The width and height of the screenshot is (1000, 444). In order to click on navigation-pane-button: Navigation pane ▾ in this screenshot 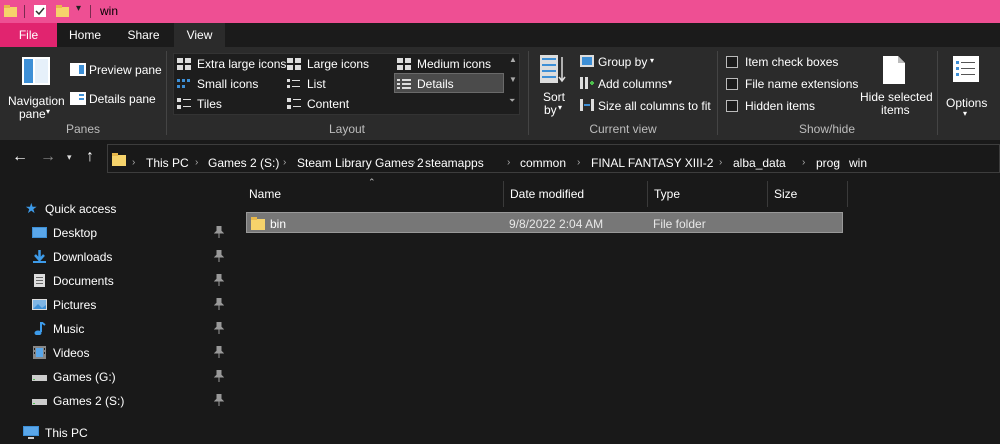, I will do `click(35, 86)`.